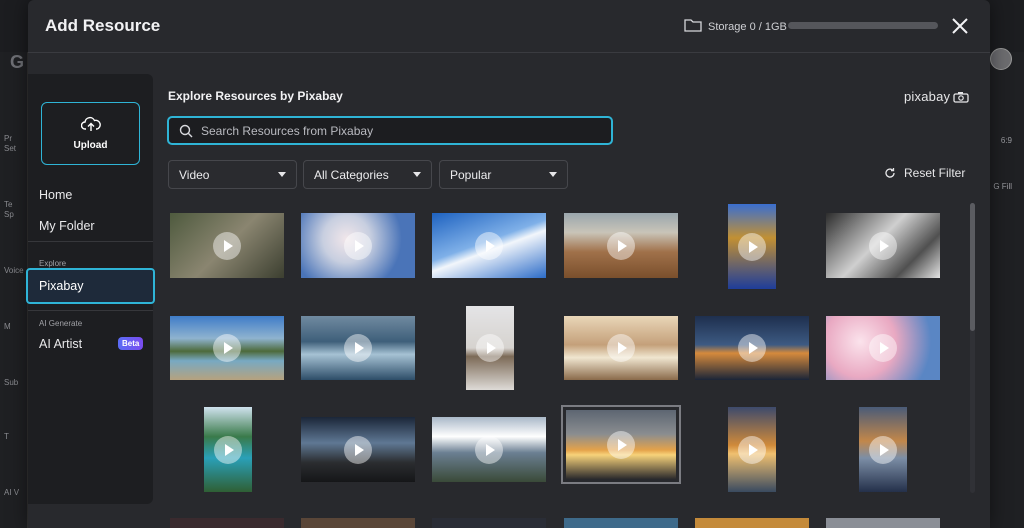 The image size is (1024, 528). Describe the element at coordinates (14, 270) in the screenshot. I see `background-left-item: Voice` at that location.